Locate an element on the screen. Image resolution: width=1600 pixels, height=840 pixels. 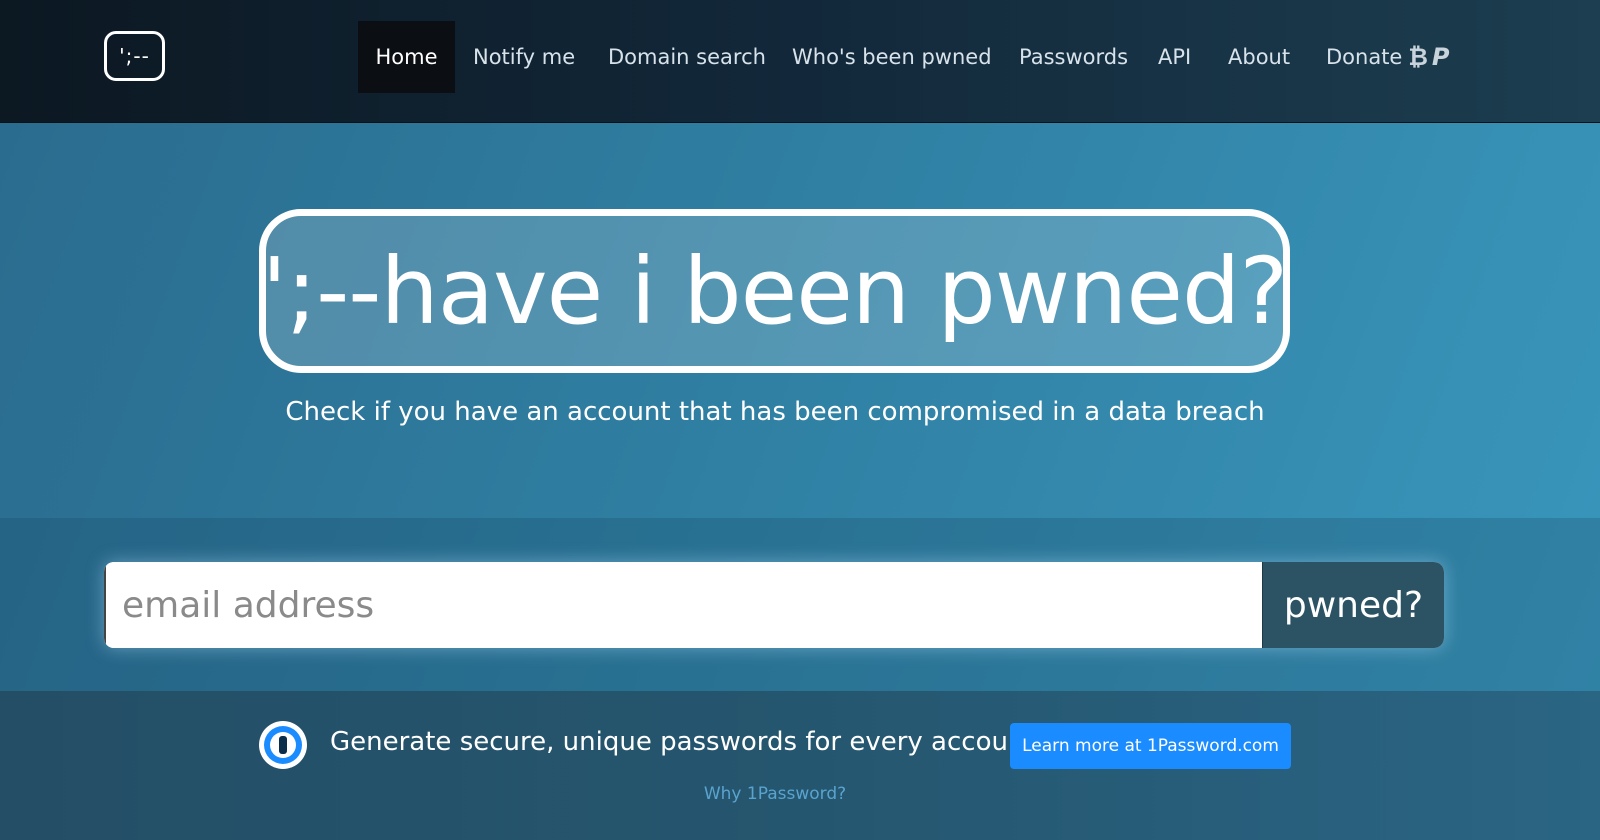
nav-domain-search: Domain search is located at coordinates (687, 57).